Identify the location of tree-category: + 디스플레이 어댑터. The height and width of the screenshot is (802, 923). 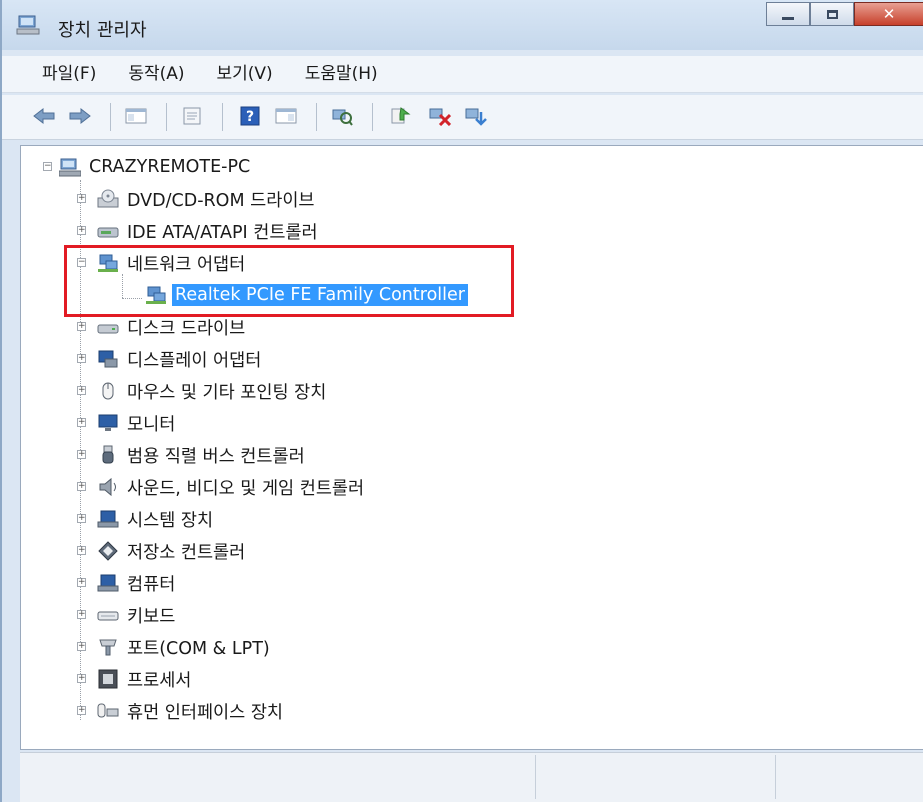
(169, 359).